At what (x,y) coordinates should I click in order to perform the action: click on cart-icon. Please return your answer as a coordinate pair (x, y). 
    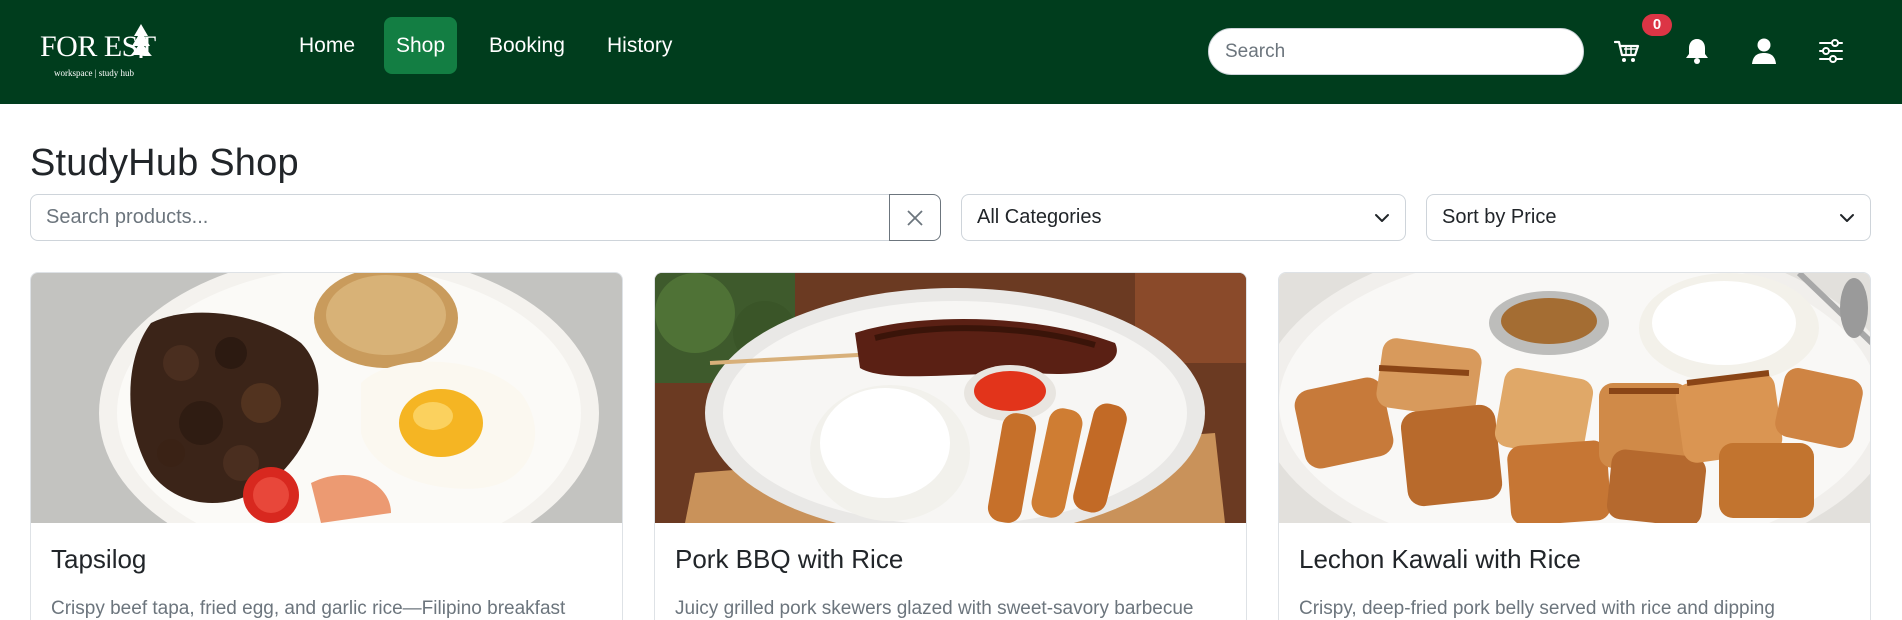
    Looking at the image, I should click on (1627, 51).